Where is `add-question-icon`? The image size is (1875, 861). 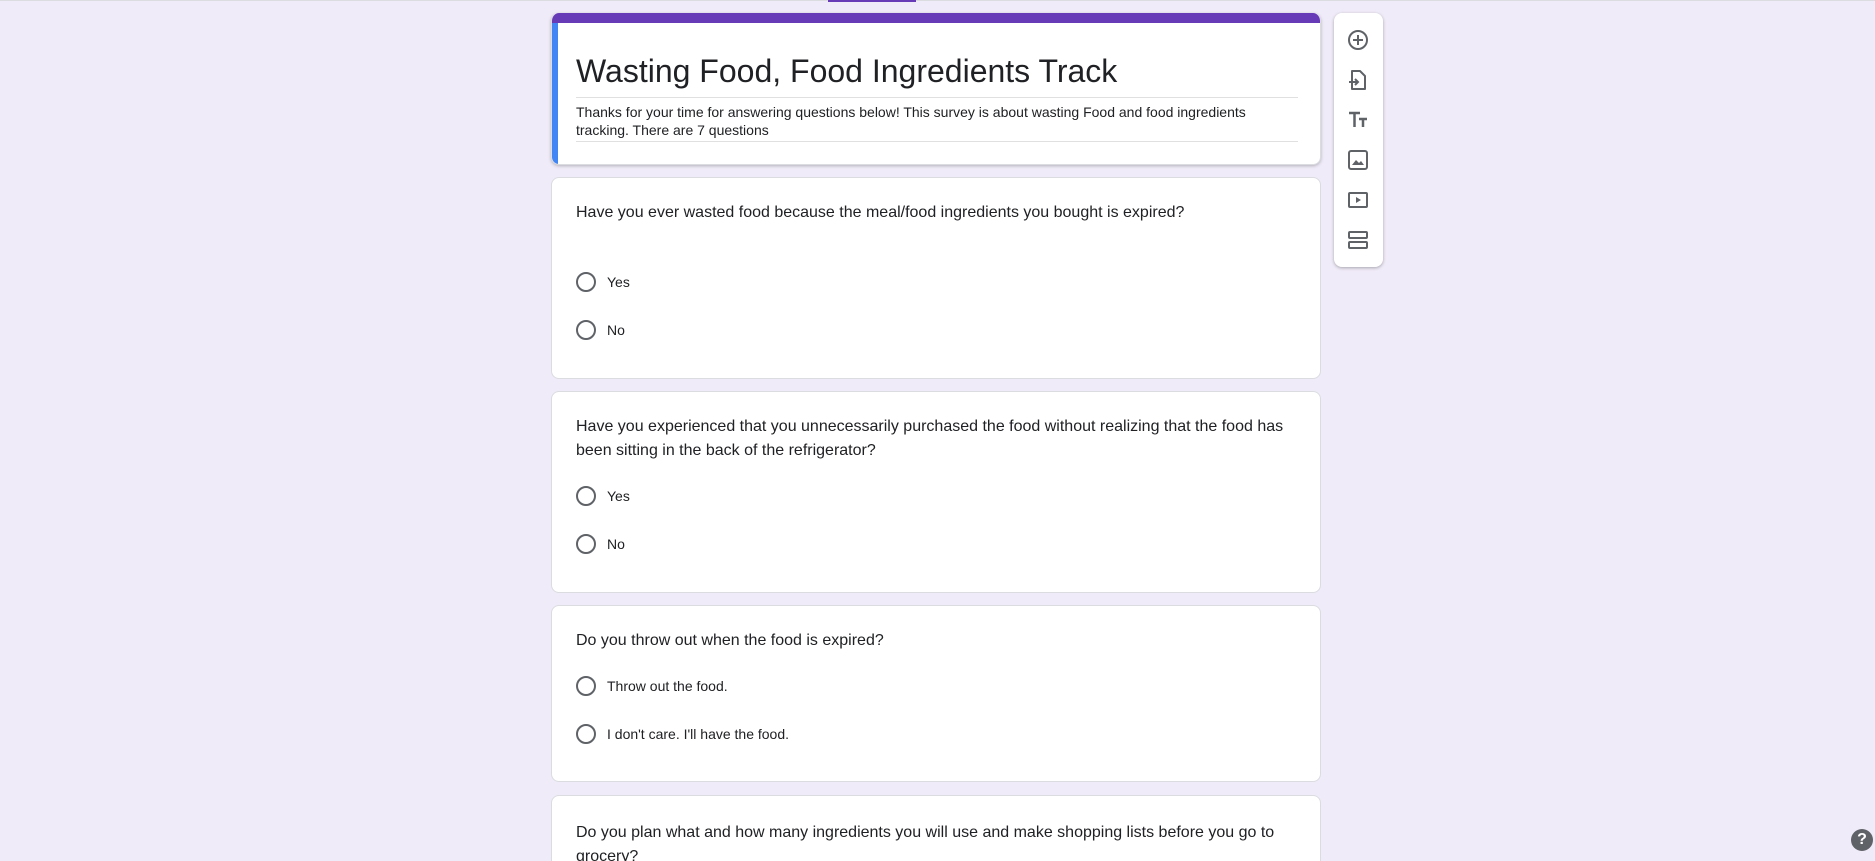
add-question-icon is located at coordinates (1358, 40).